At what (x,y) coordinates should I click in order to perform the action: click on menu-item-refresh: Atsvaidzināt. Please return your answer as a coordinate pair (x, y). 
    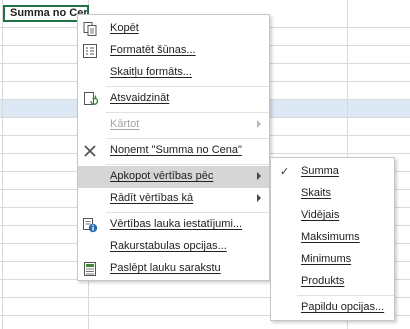
    Looking at the image, I should click on (173, 99).